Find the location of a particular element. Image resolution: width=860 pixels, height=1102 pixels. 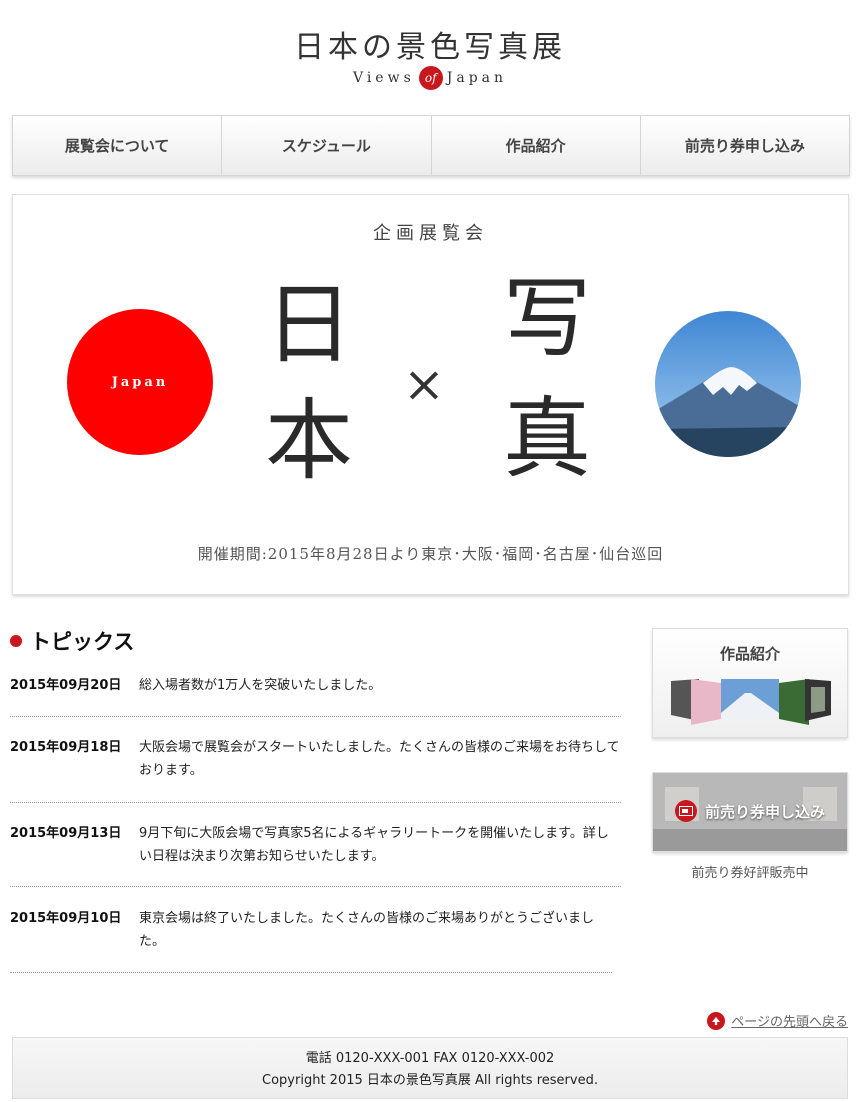

ticket-banner-label: 前売り券申し込み is located at coordinates (750, 811).